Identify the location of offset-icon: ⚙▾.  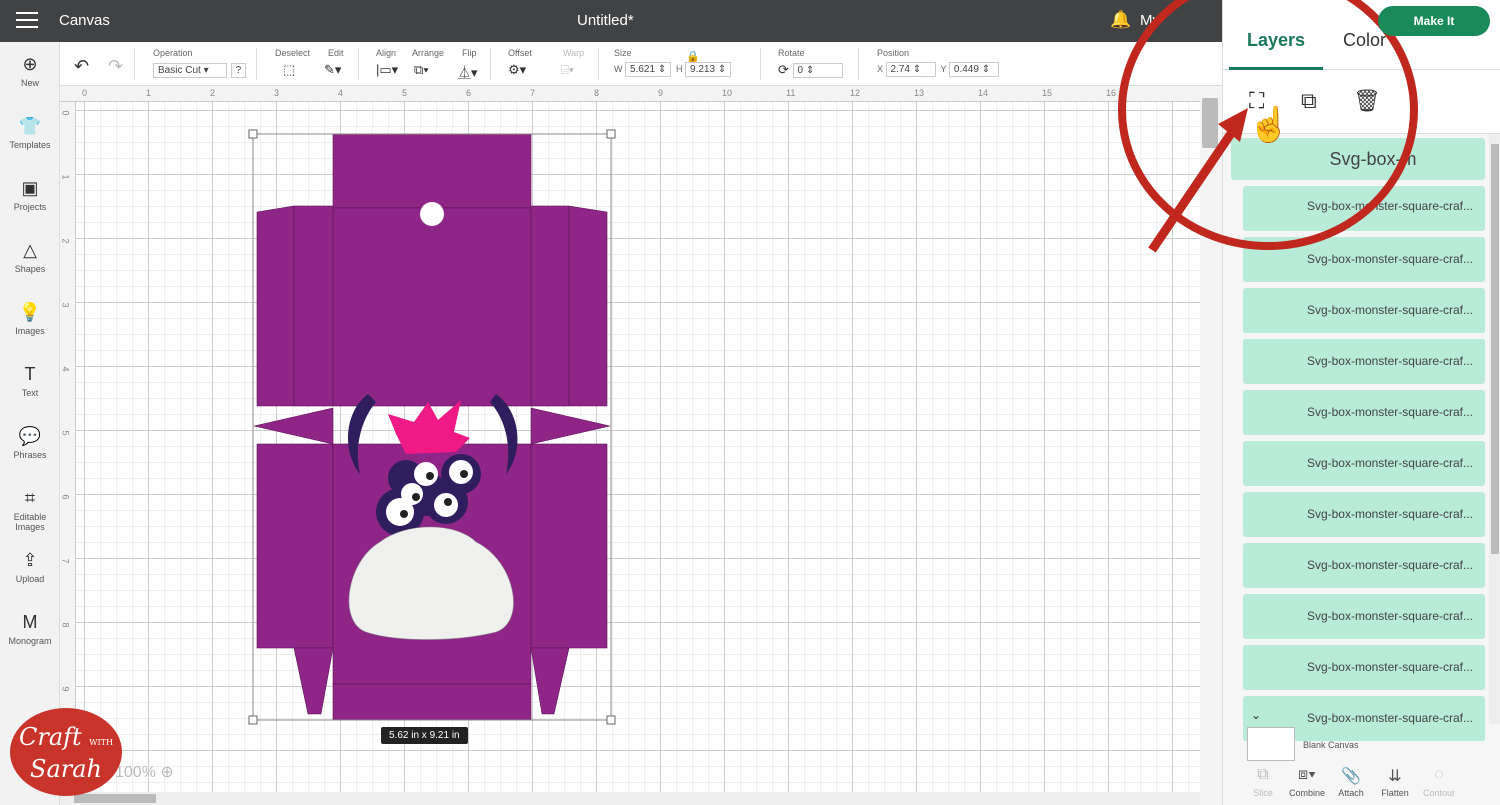
(517, 70).